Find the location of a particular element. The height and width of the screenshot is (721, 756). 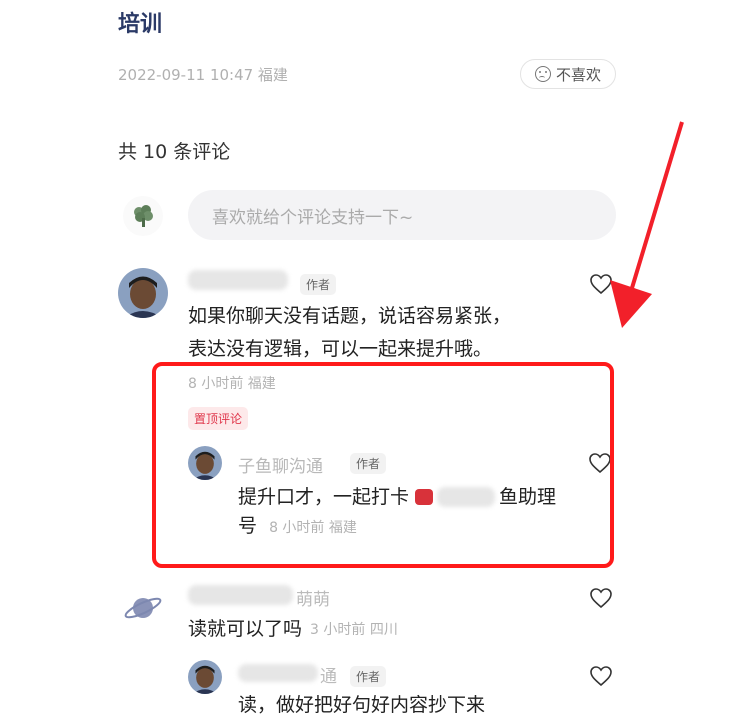

comment-time: 3 小时前 四川 is located at coordinates (354, 630).